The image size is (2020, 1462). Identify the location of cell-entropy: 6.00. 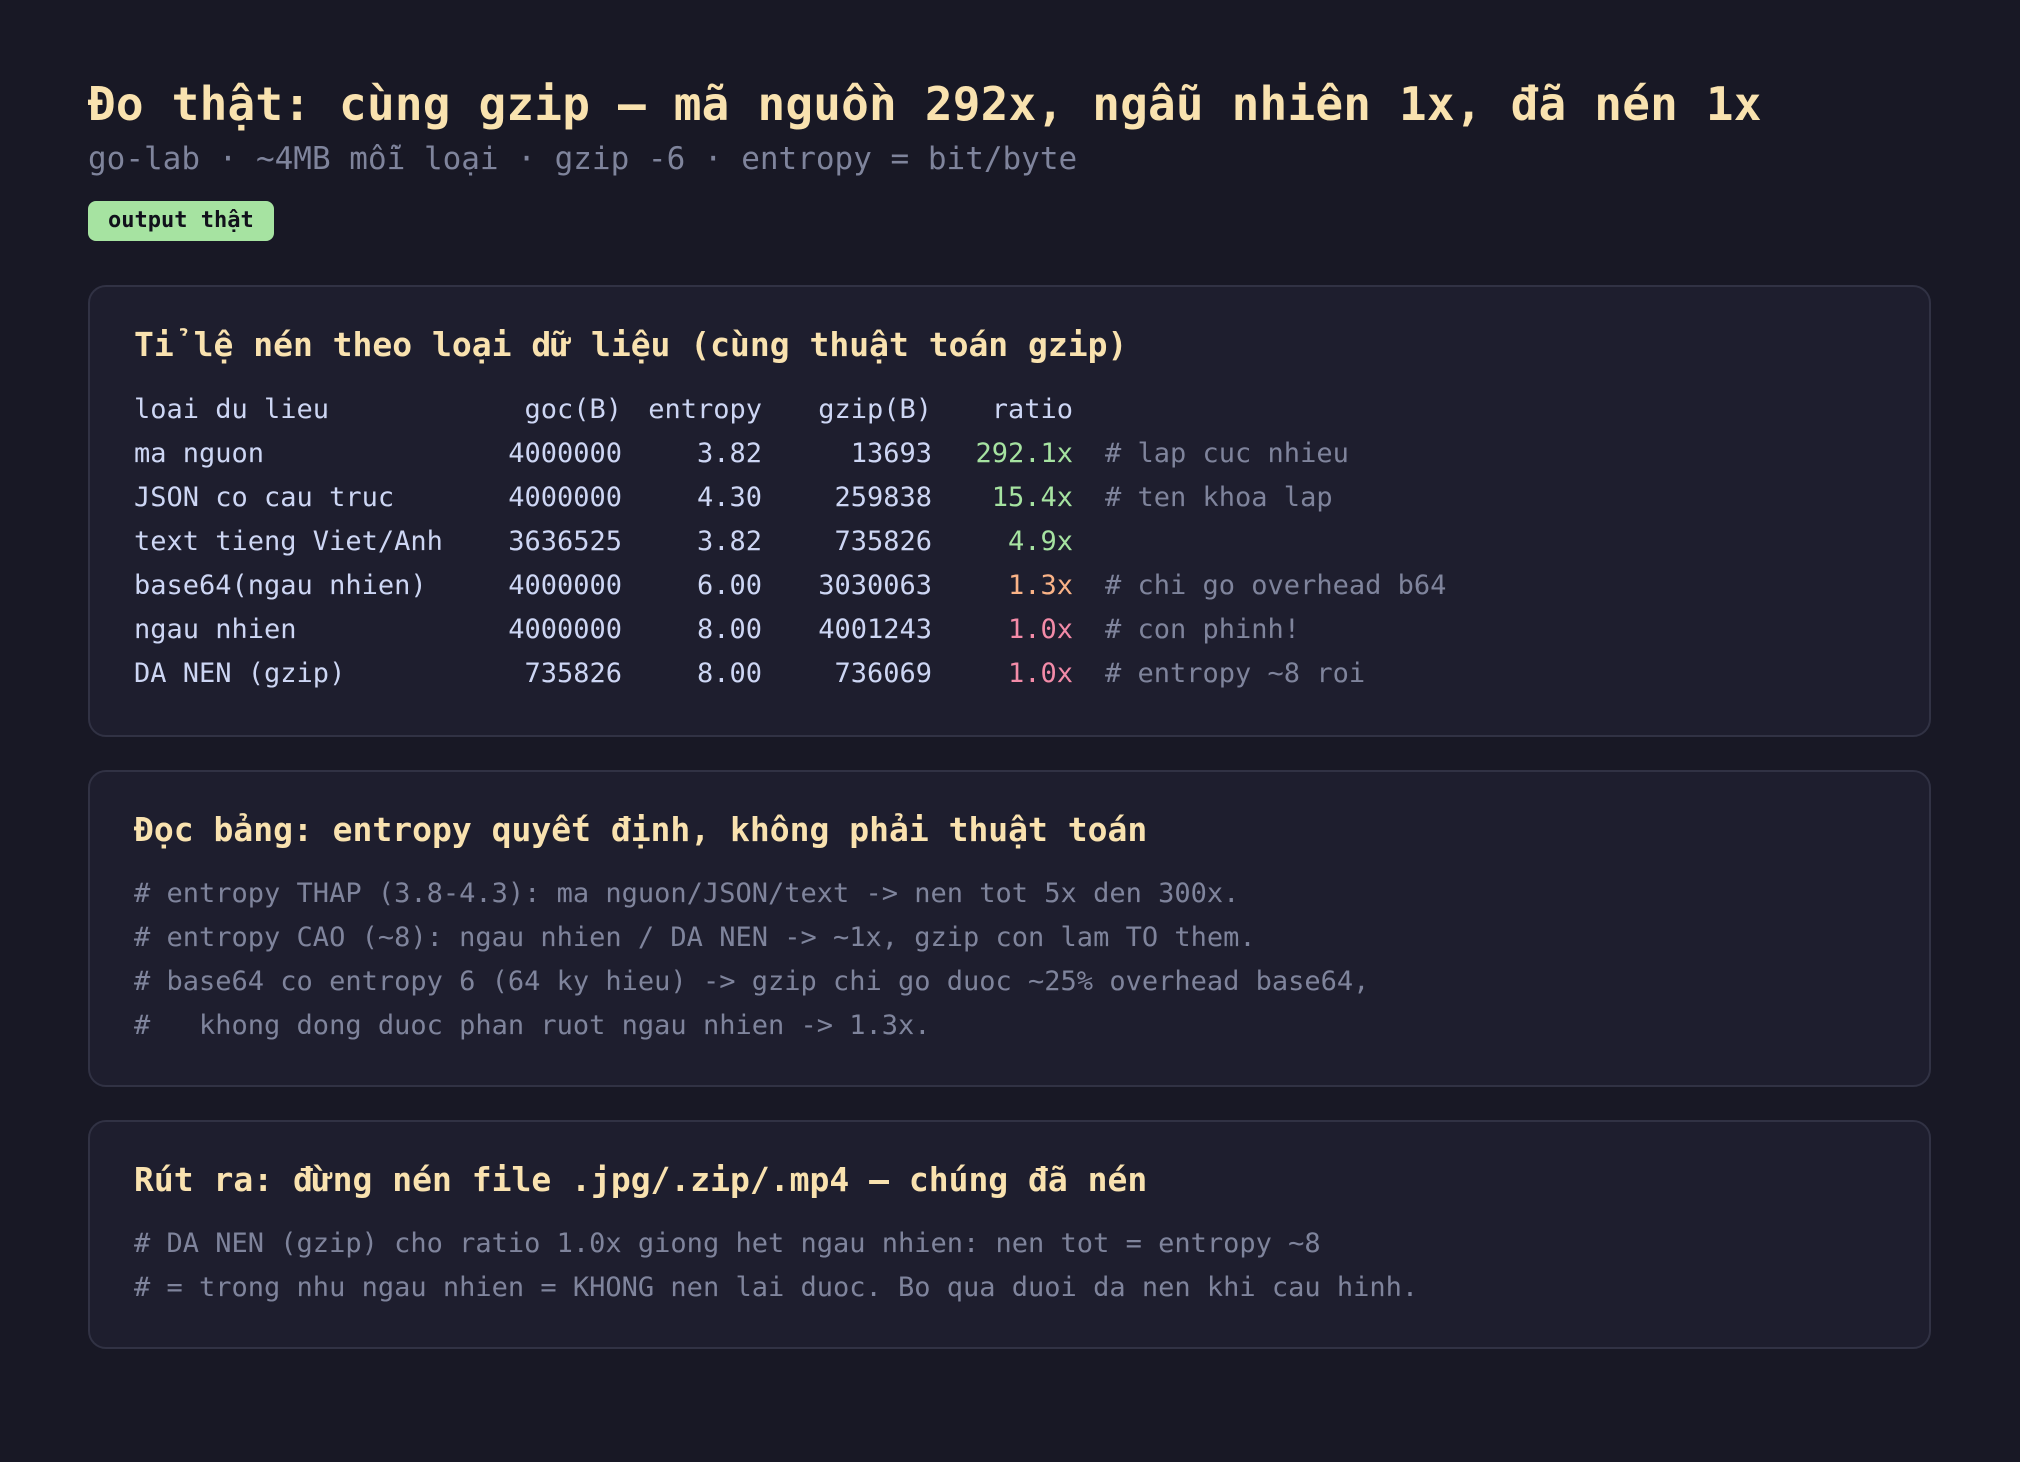
(729, 585).